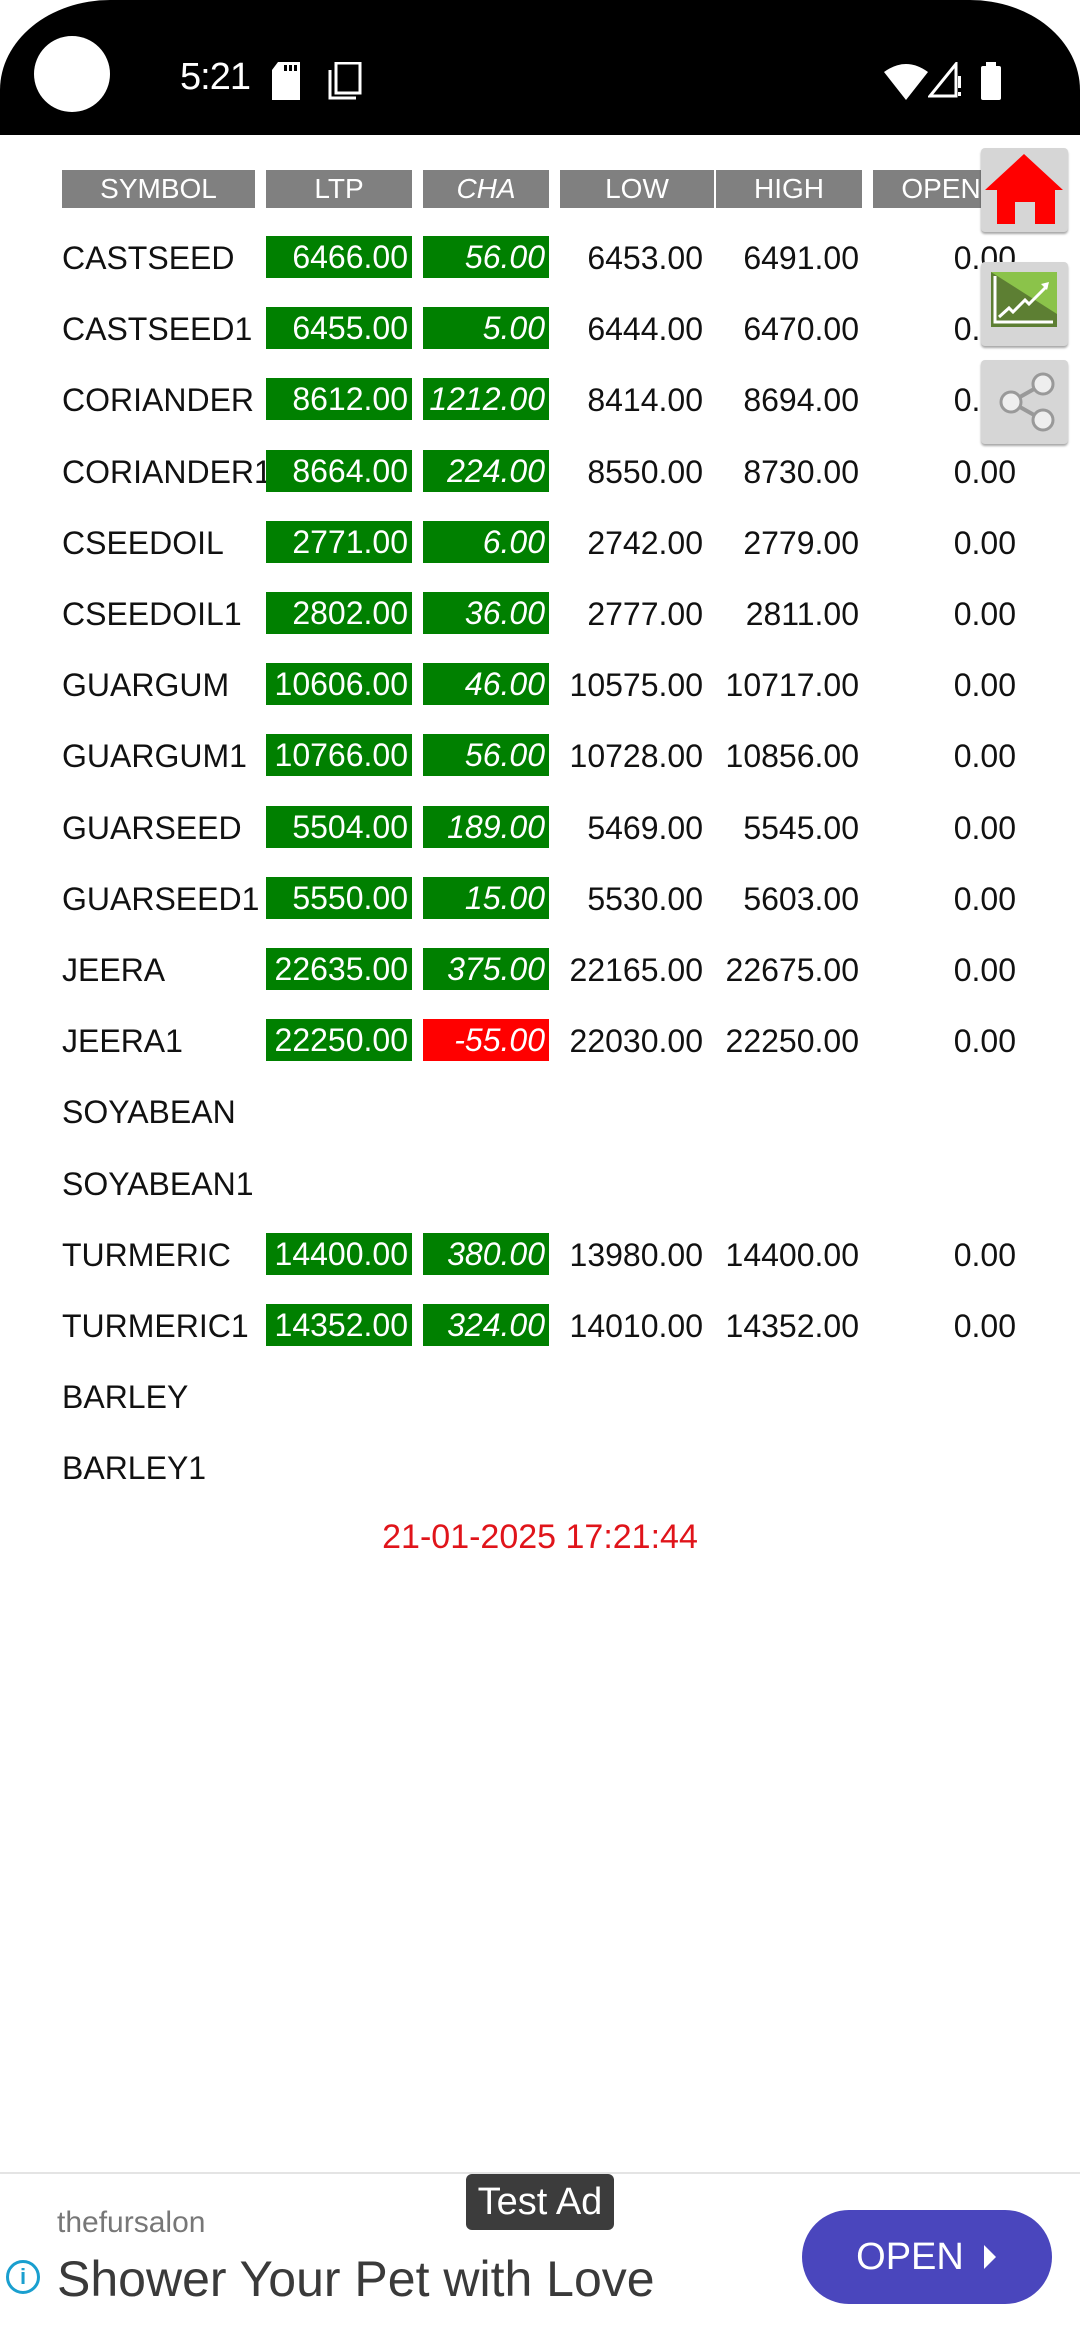  What do you see at coordinates (486, 969) in the screenshot?
I see `change-cell: 375.00` at bounding box center [486, 969].